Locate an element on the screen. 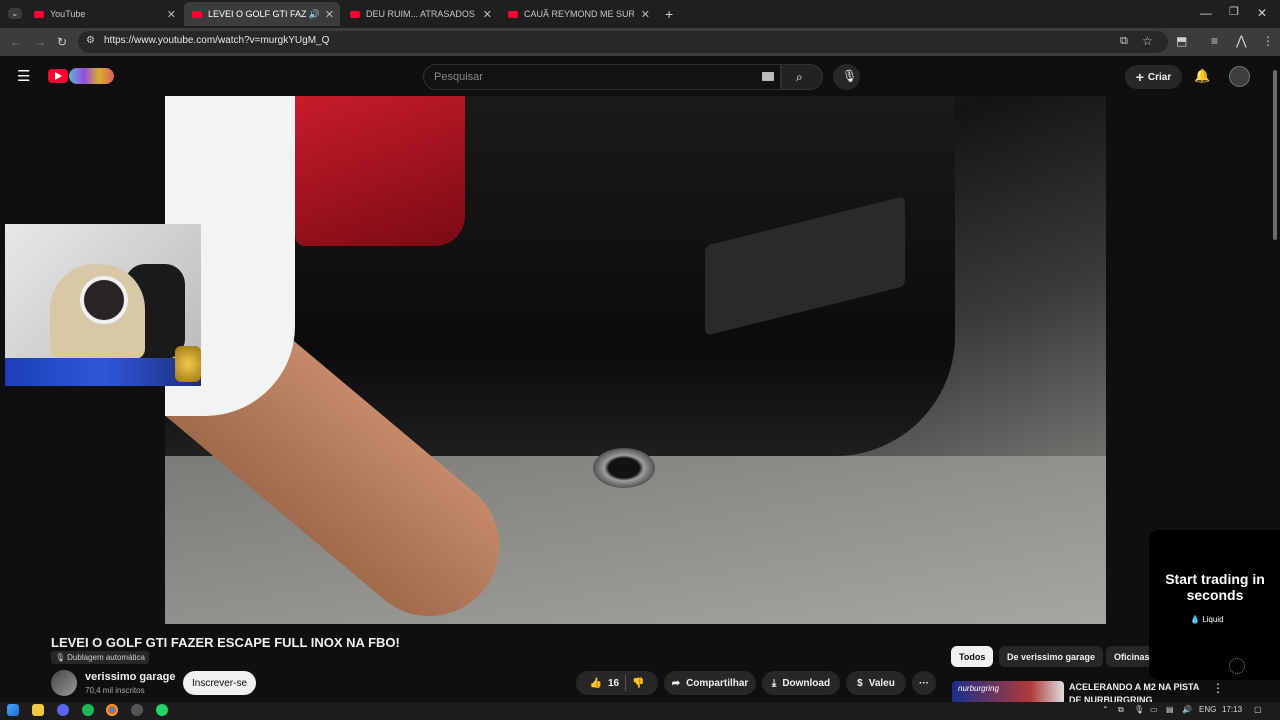 This screenshot has width=1280, height=720. more-horizontal-icon: ··· is located at coordinates (924, 683).